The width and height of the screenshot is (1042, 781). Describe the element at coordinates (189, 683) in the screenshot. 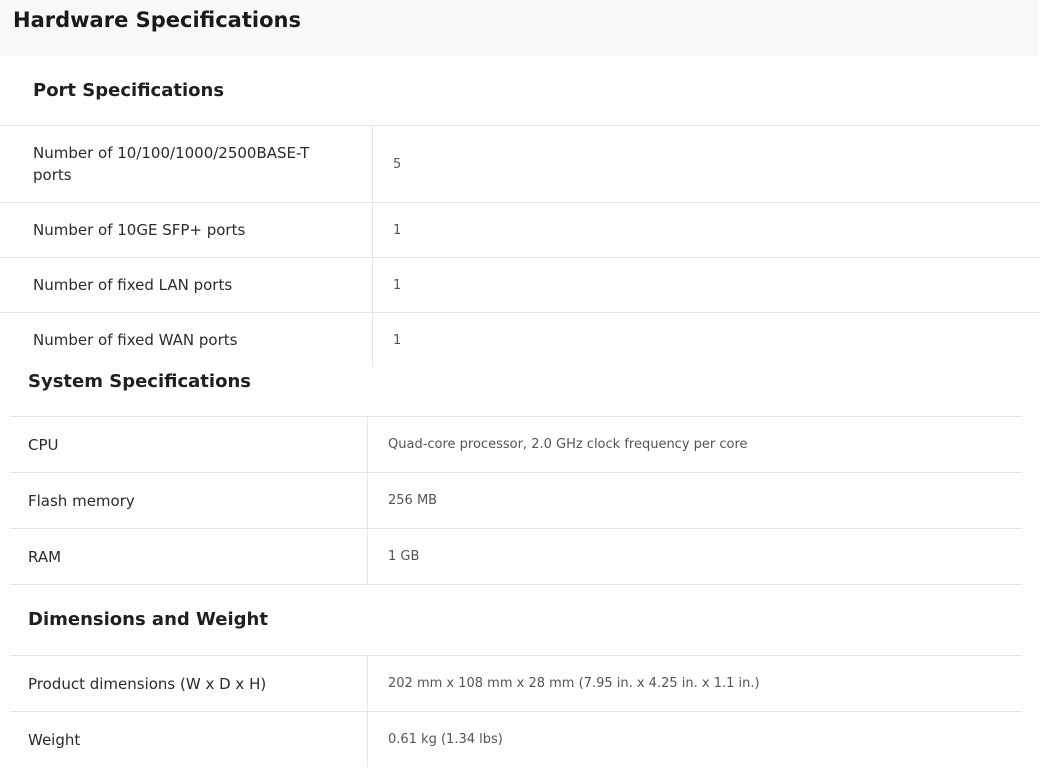

I see `spec-label: Product dimensions (W x D x H)` at that location.